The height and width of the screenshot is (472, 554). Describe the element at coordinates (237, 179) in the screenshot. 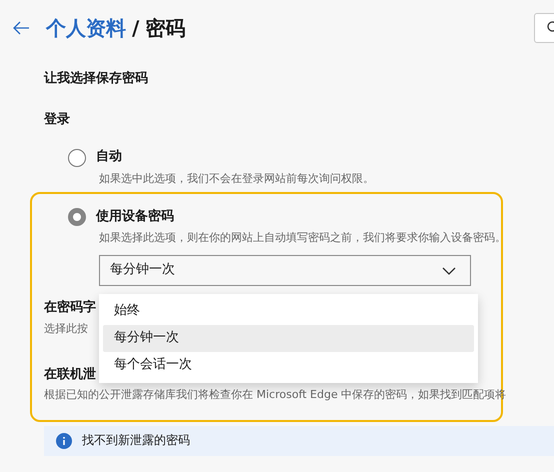

I see `option-description: 如果选中此选项，我们不会在登录网站前每次询问权限。` at that location.